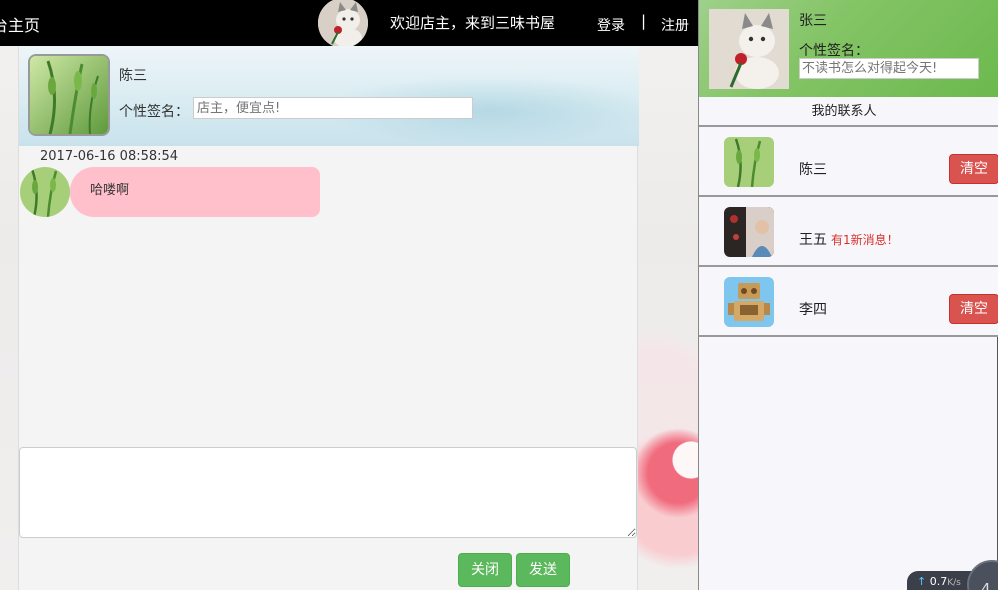  I want to click on top-nav-bar: 台主页 欢迎店主，来到三味书屋 登录 | 注册, so click(349, 24).